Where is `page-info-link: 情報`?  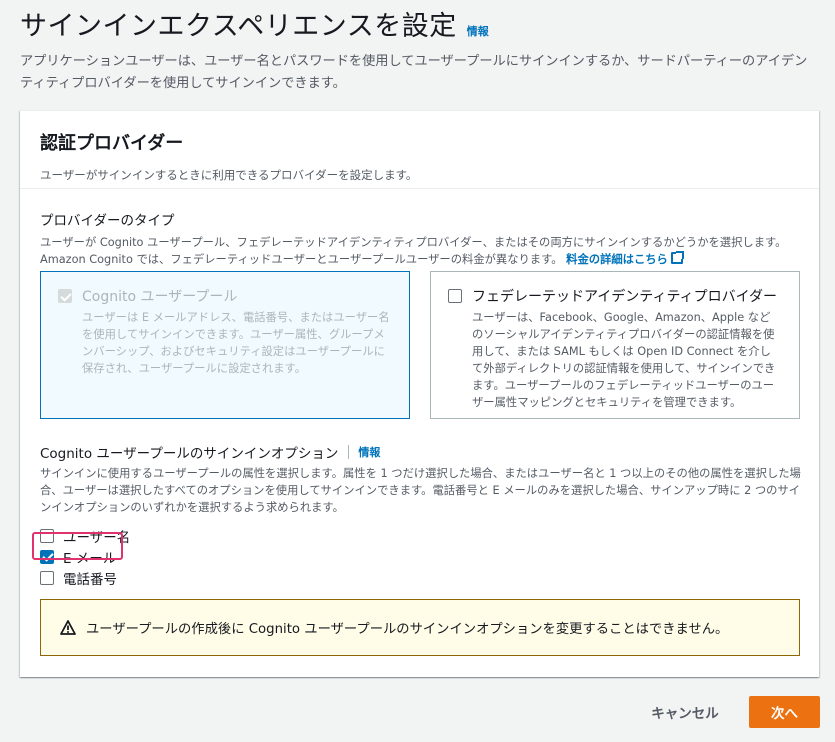
page-info-link: 情報 is located at coordinates (478, 31).